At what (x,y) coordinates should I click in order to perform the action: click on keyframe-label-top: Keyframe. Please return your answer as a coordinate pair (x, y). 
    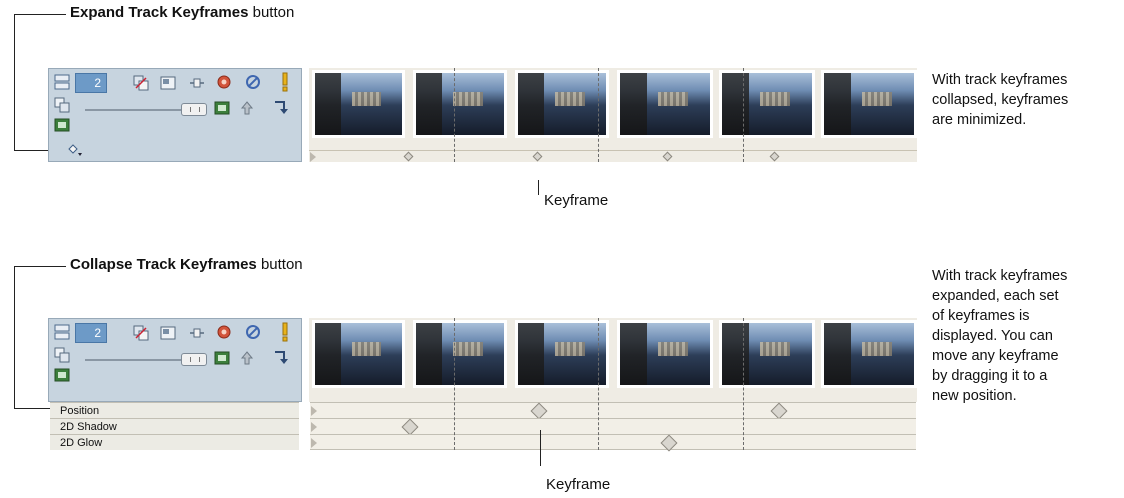
    Looking at the image, I should click on (576, 200).